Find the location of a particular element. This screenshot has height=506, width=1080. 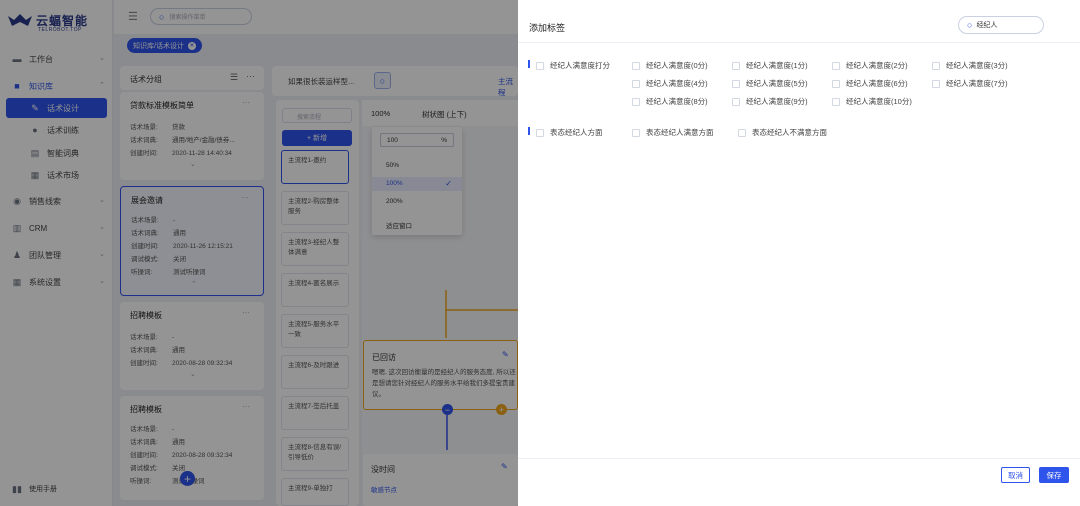

checkbox-group-satisfaction: 经纪人满意度打分 is located at coordinates (573, 65).